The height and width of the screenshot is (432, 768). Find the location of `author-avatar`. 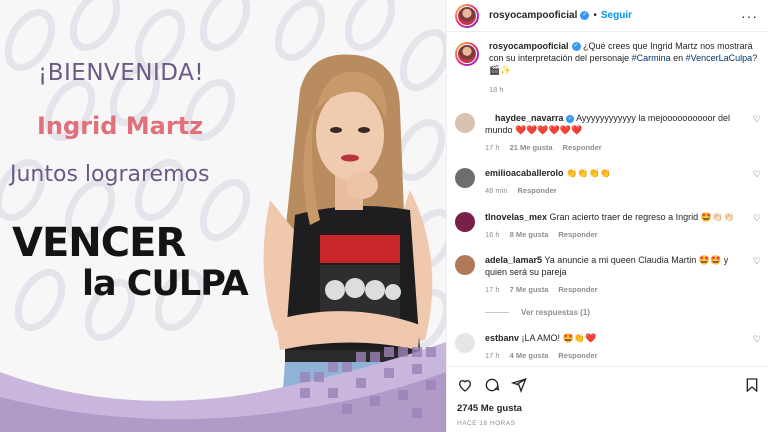

author-avatar is located at coordinates (467, 15).